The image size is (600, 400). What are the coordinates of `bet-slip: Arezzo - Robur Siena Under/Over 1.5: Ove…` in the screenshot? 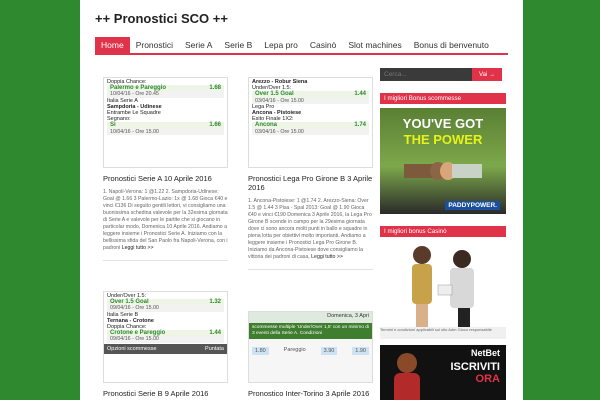 It's located at (310, 107).